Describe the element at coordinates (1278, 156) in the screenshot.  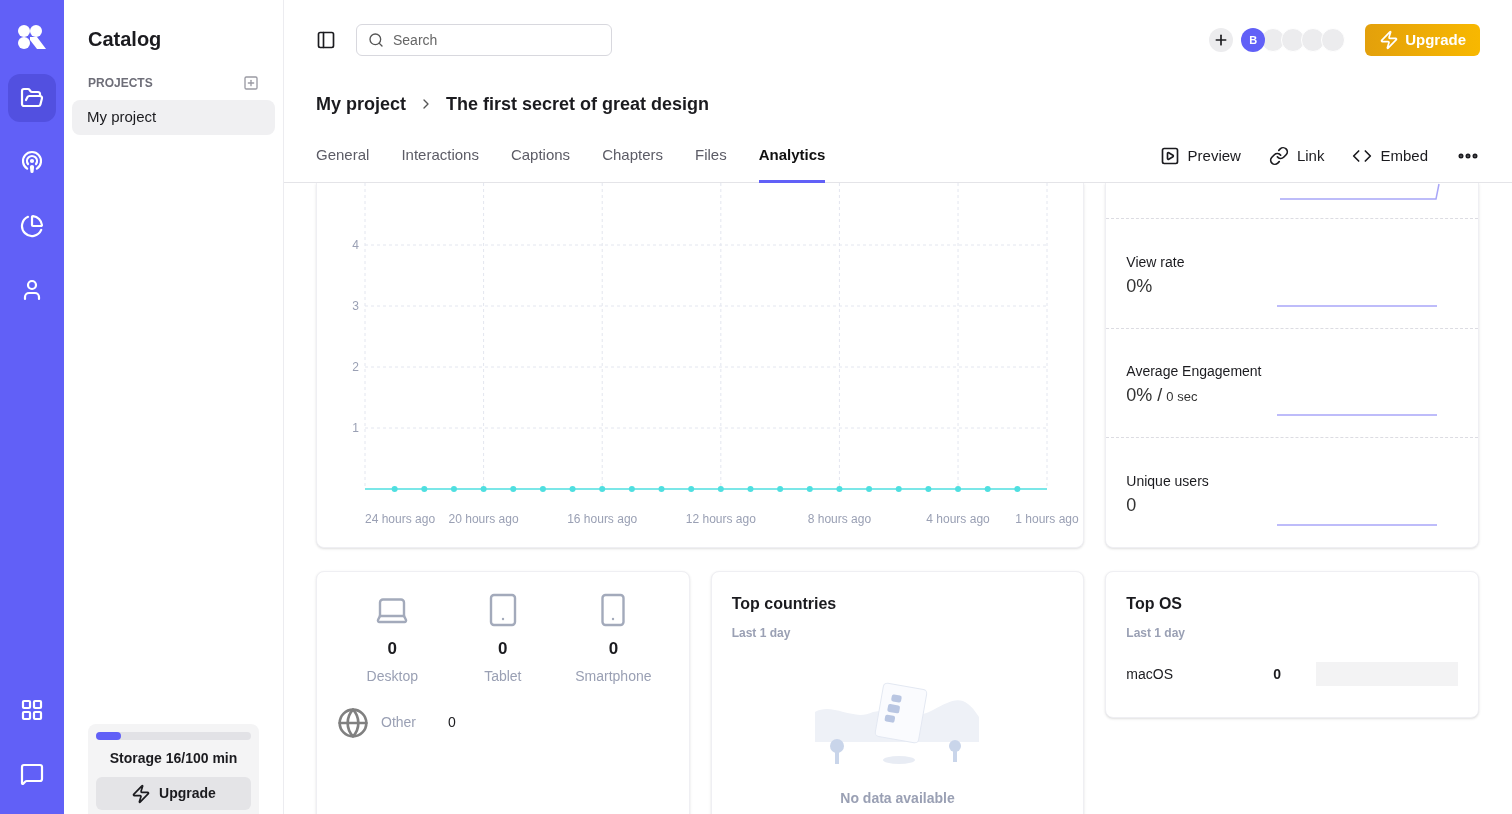
I see `link-icon` at that location.